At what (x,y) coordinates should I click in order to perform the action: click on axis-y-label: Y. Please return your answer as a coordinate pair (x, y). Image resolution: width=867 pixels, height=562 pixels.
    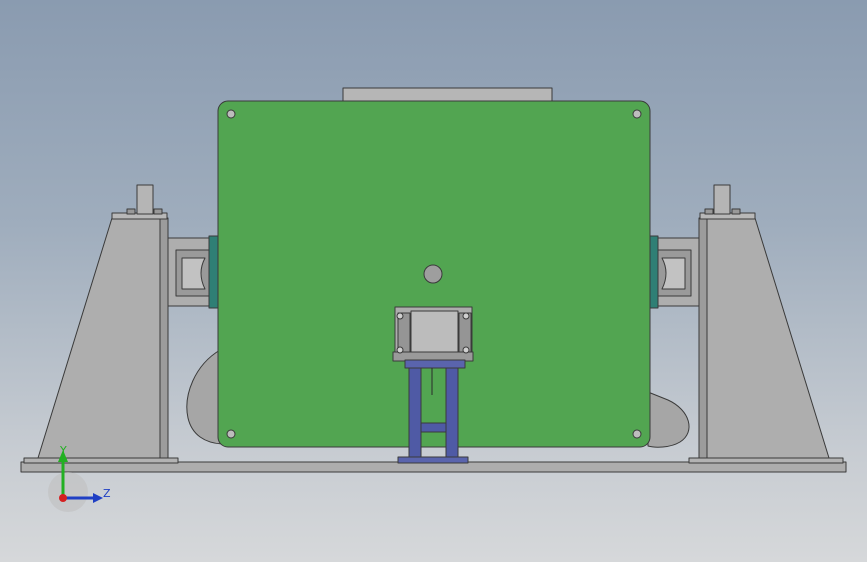
    Looking at the image, I should click on (63, 450).